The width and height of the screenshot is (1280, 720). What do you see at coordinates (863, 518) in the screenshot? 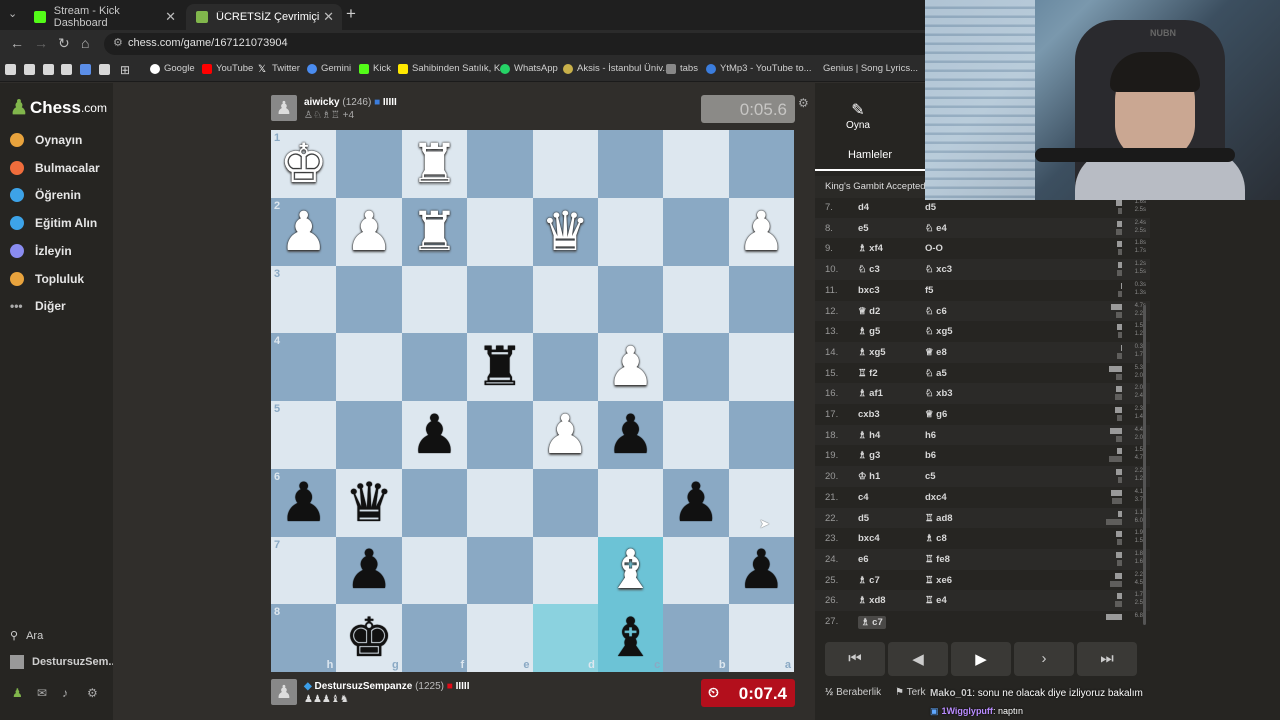
I see `white-move: d5` at bounding box center [863, 518].